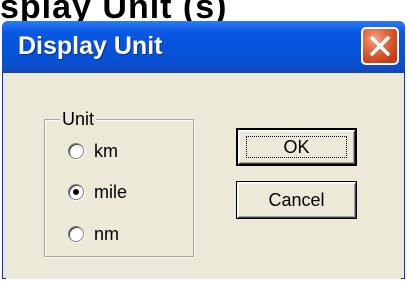 This screenshot has height=281, width=407. What do you see at coordinates (76, 234) in the screenshot?
I see `radio-button-nm` at bounding box center [76, 234].